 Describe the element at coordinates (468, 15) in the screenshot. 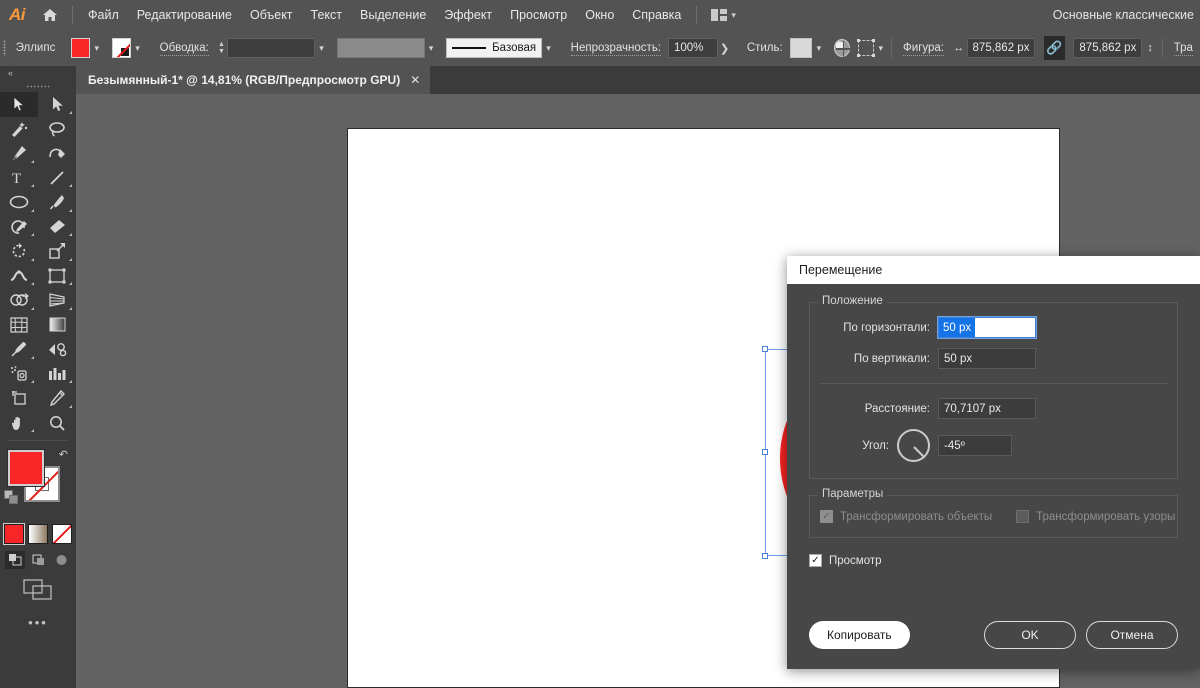

I see `menu-effect: Эффект` at that location.